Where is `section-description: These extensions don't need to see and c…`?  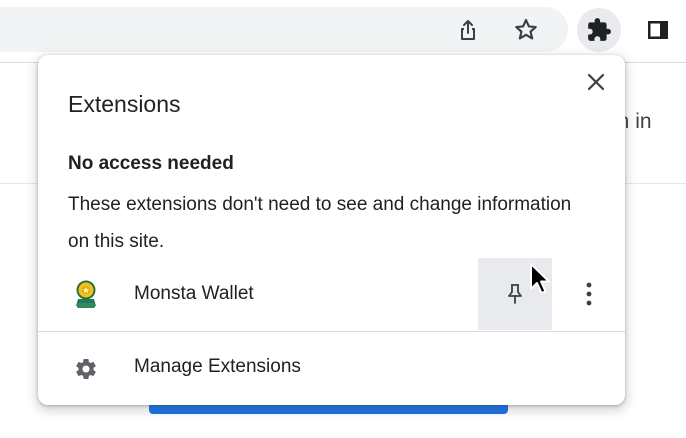 section-description: These extensions don't need to see and c… is located at coordinates (320, 223).